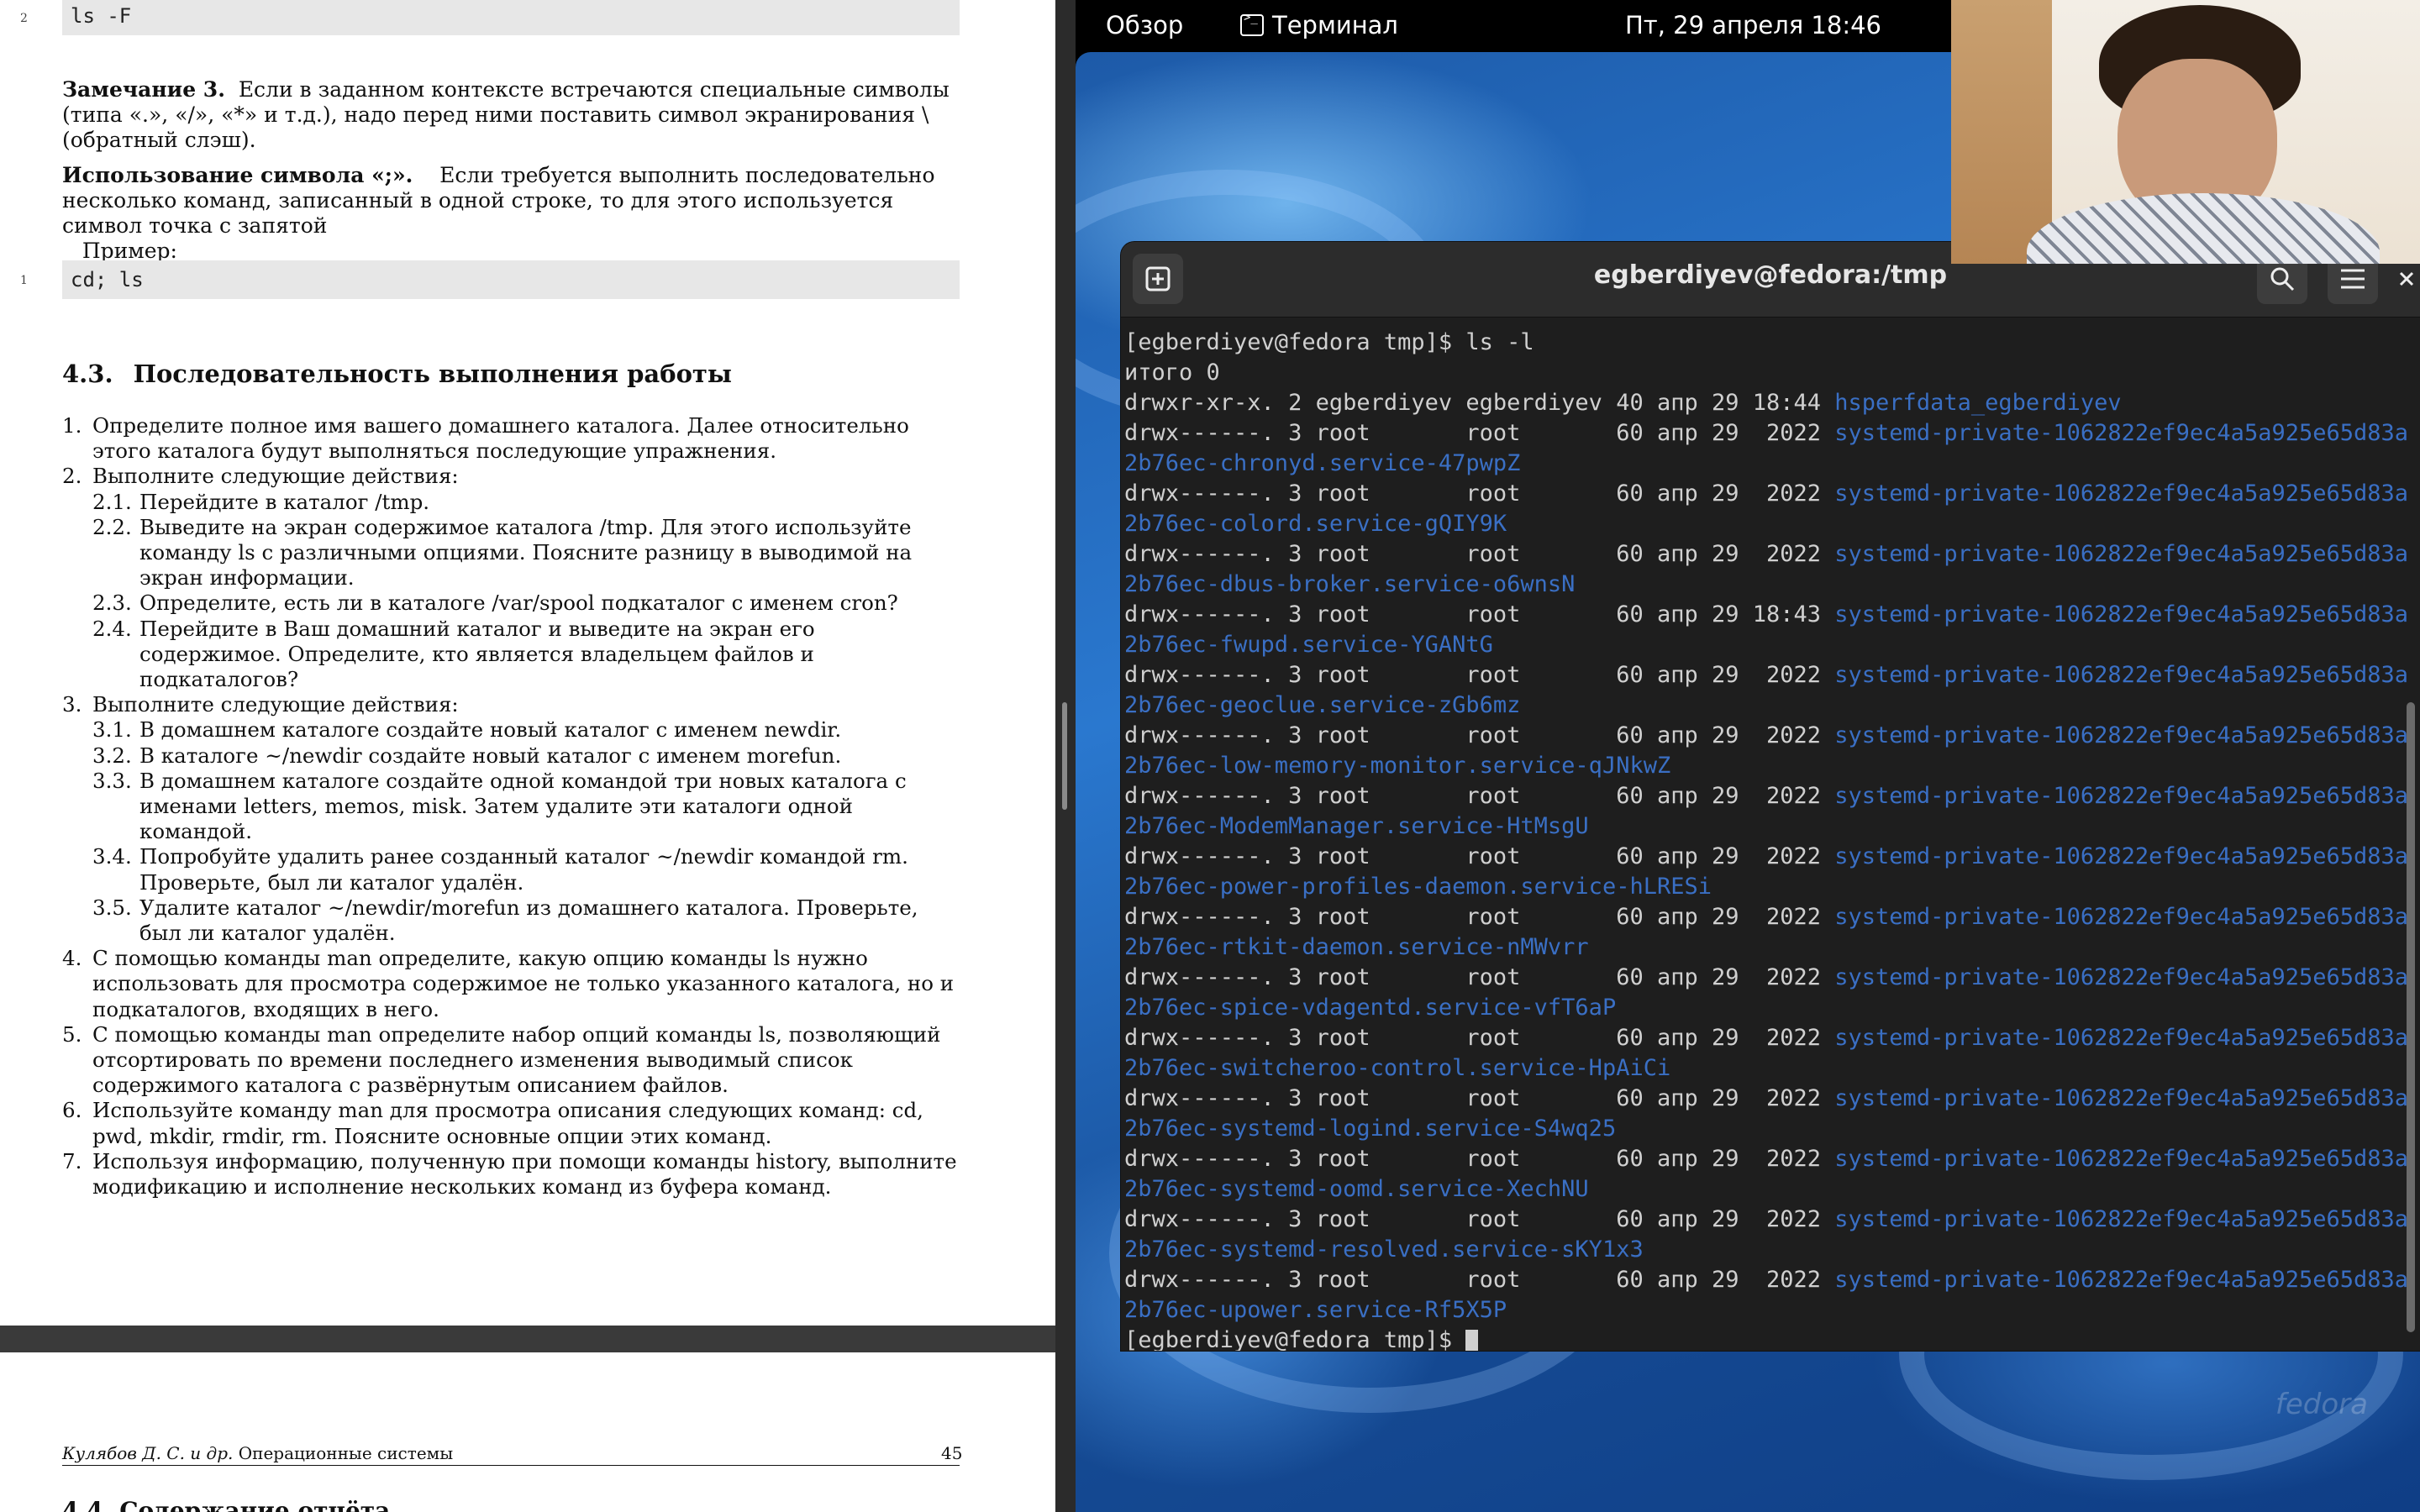 Image resolution: width=2420 pixels, height=1512 pixels. What do you see at coordinates (72, 1110) in the screenshot?
I see `step-number: 6.` at bounding box center [72, 1110].